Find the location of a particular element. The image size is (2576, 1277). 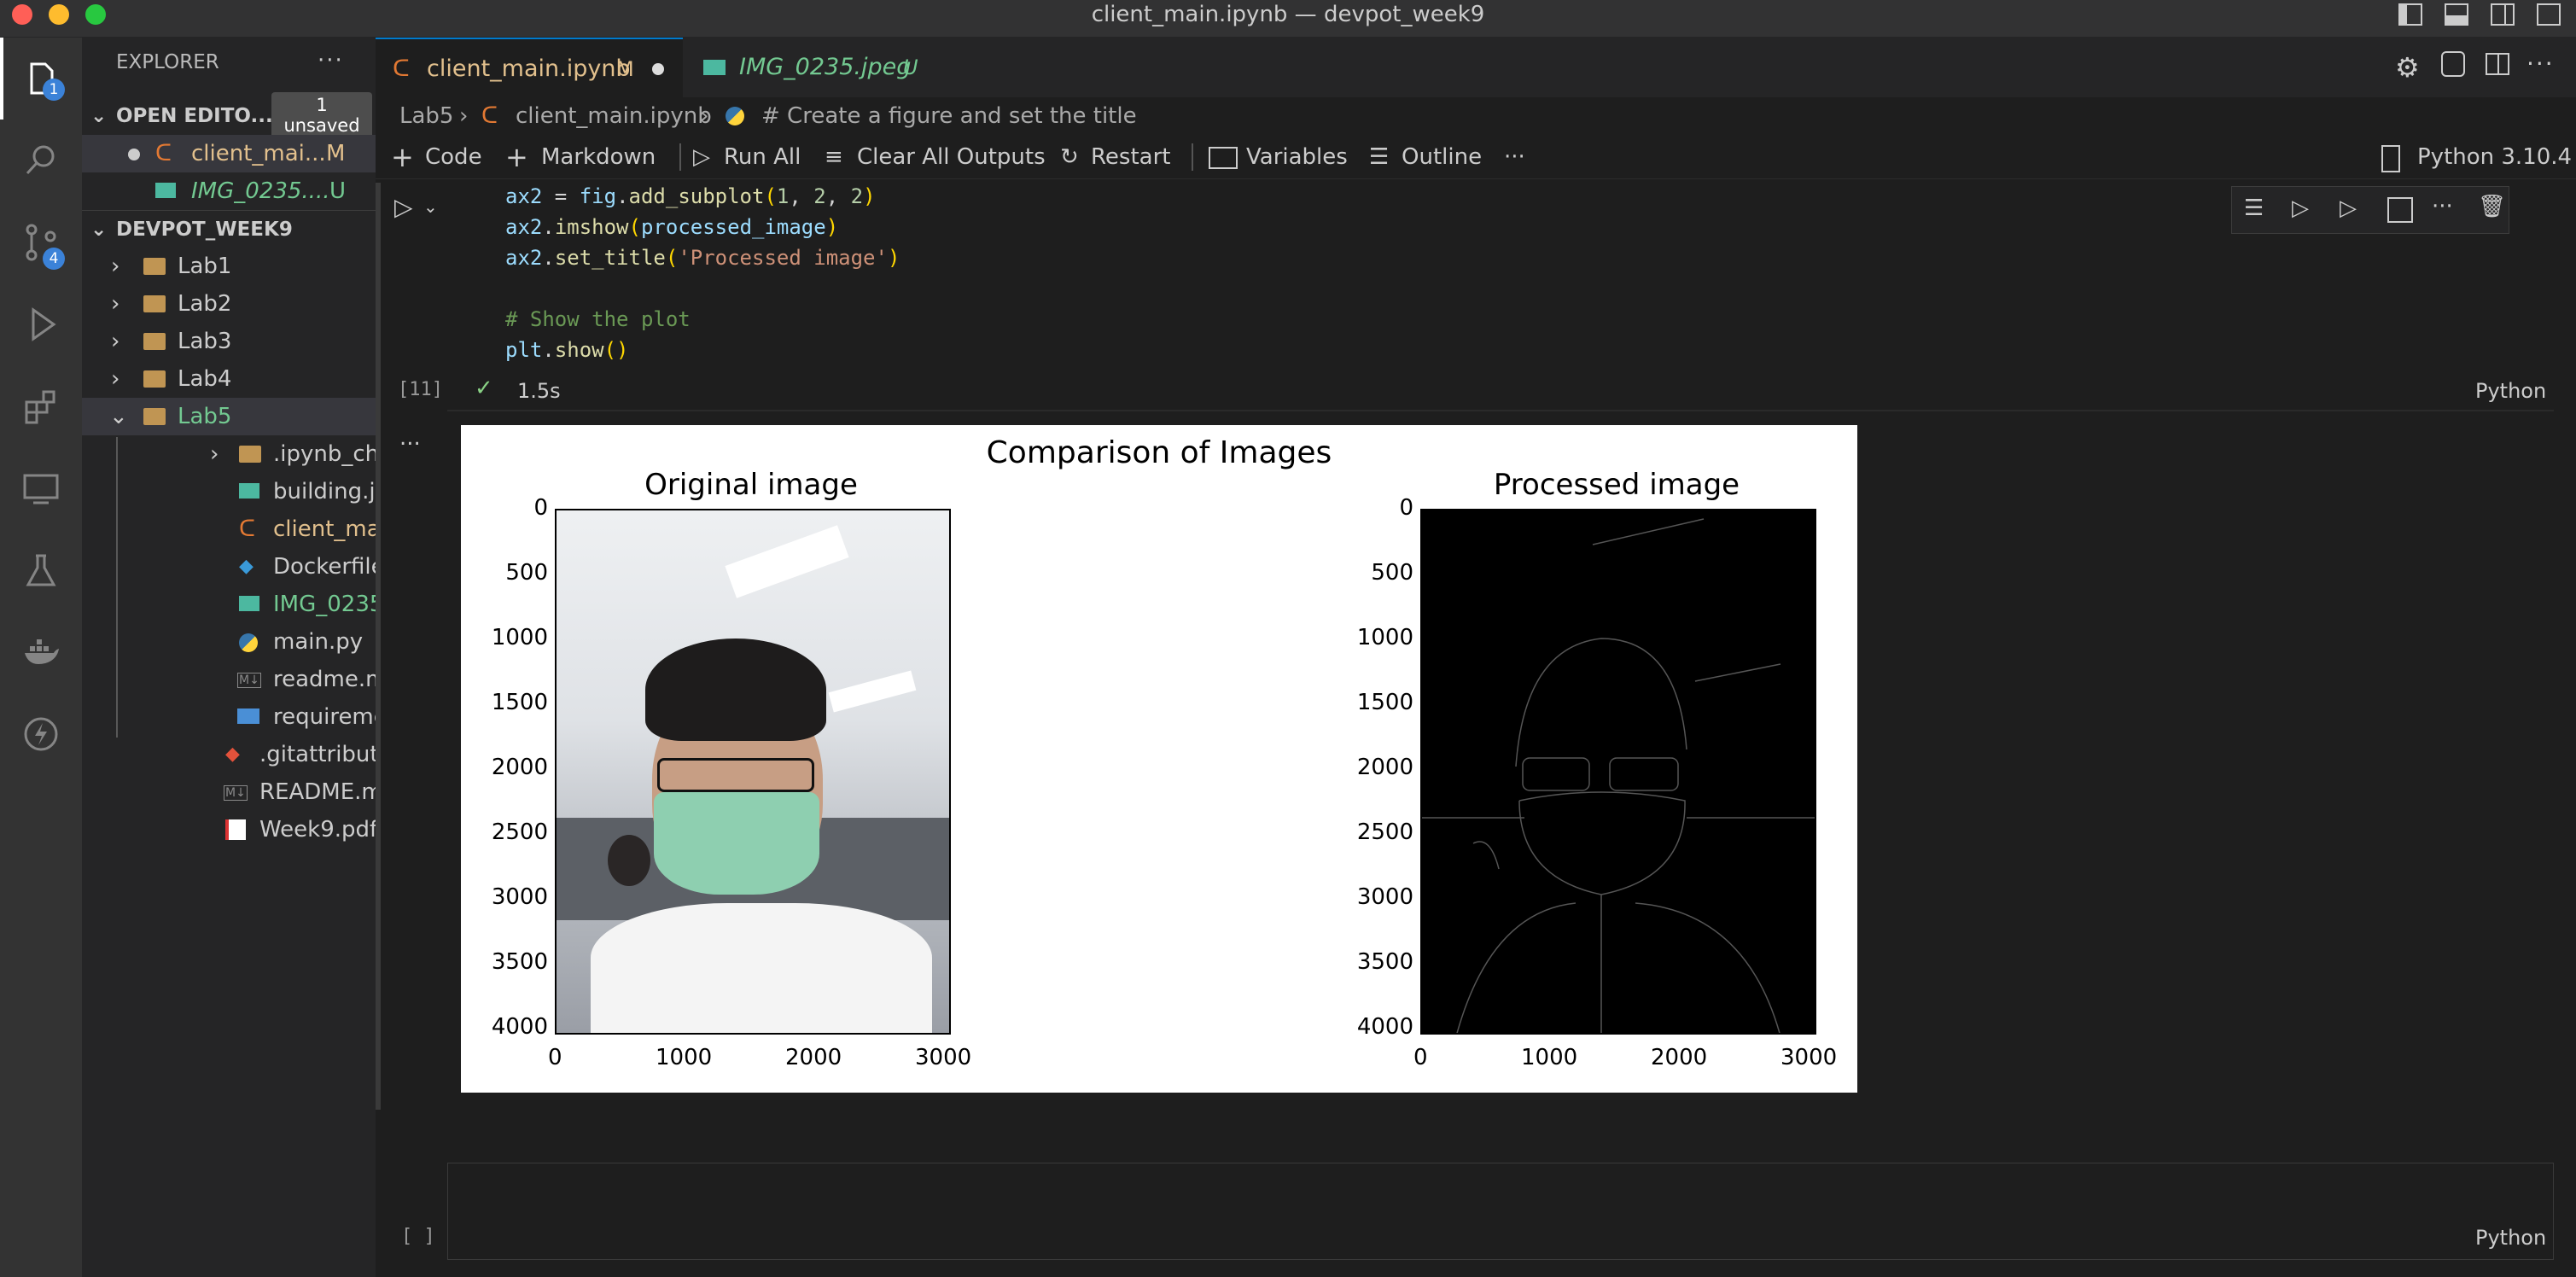

testing-icon is located at coordinates (41, 570).